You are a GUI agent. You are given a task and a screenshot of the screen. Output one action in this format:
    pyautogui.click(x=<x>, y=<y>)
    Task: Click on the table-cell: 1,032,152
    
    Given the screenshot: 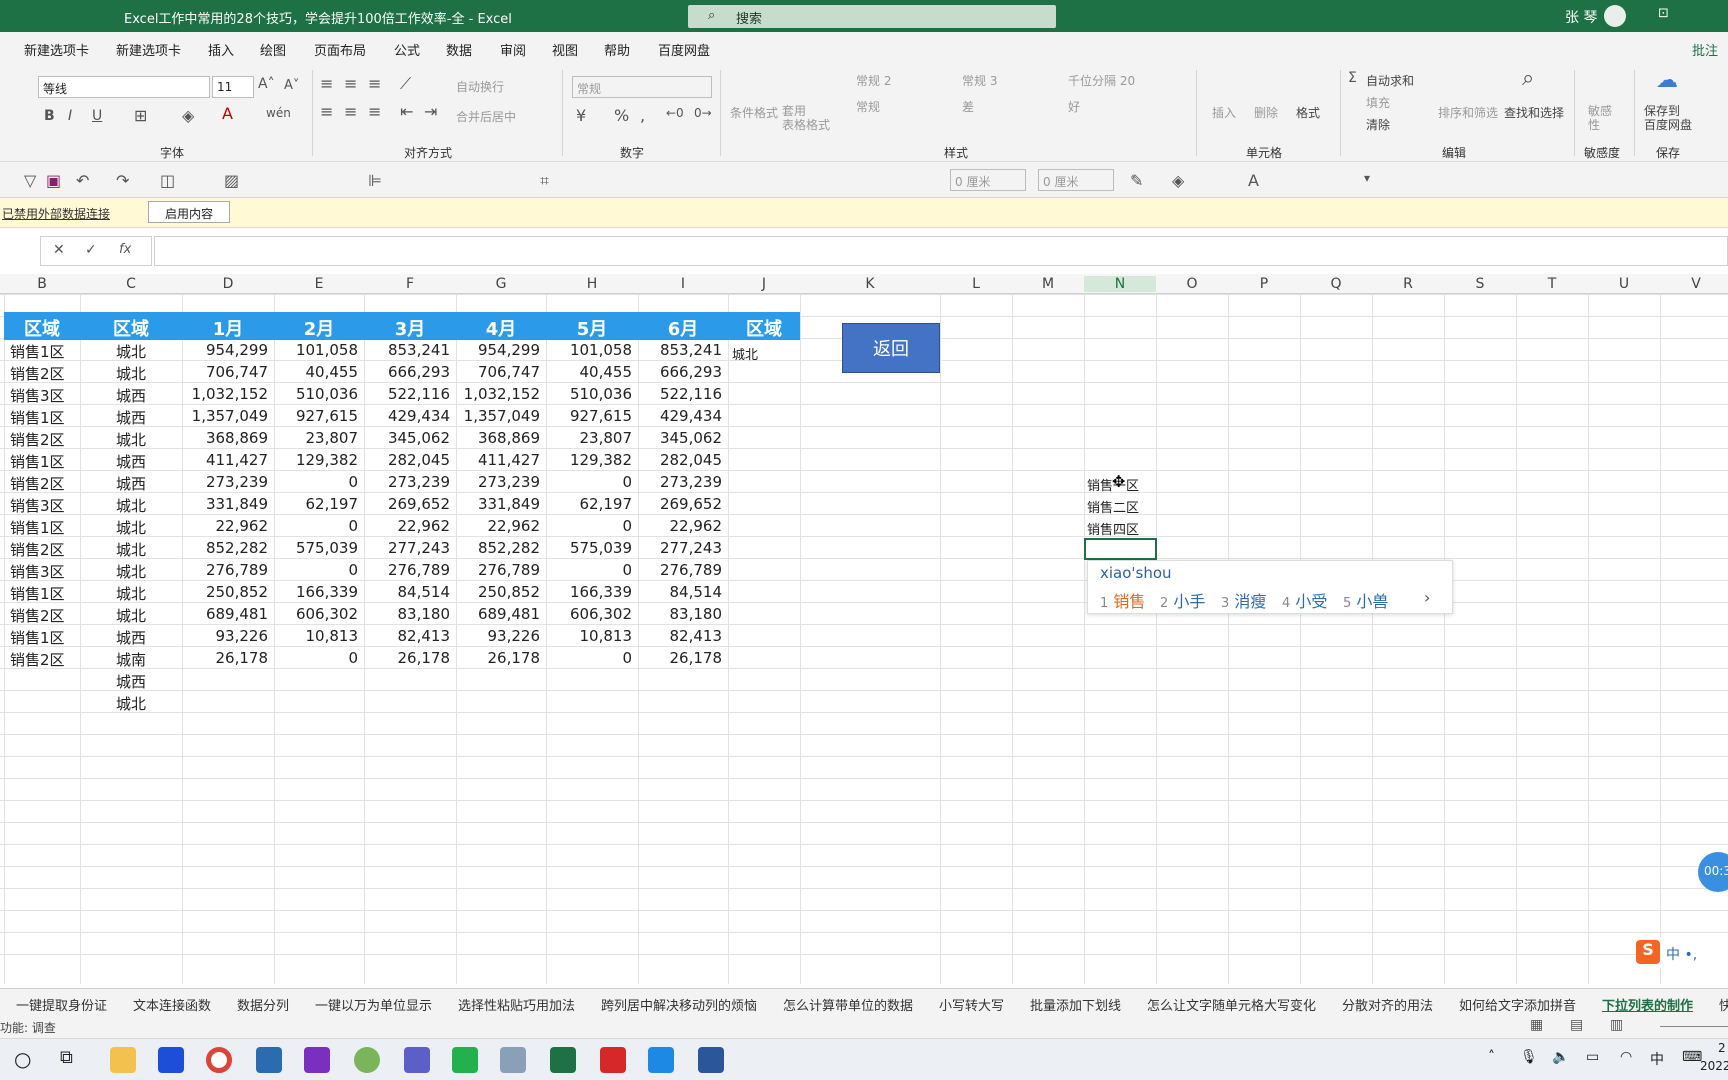 What is the action you would take?
    pyautogui.click(x=225, y=394)
    